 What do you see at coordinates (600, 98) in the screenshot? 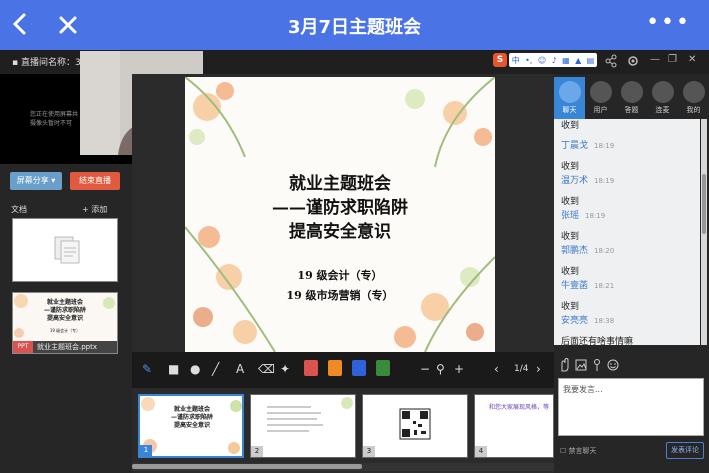
I see `tab-users: 用户` at bounding box center [600, 98].